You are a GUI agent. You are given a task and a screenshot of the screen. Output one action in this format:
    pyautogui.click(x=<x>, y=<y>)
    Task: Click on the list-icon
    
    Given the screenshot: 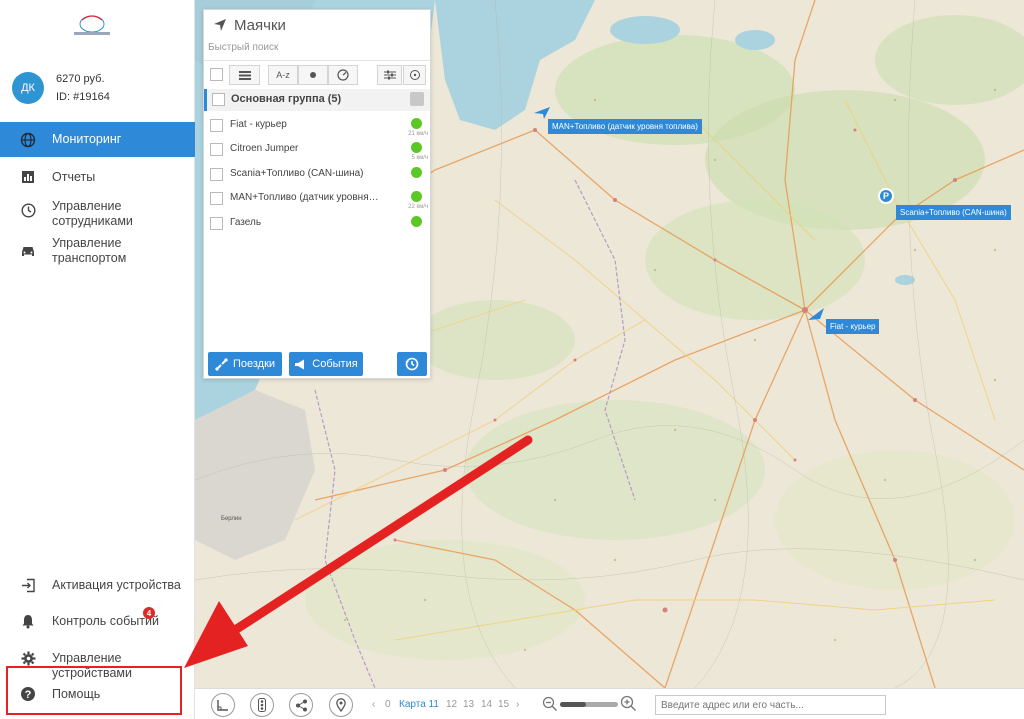 What is the action you would take?
    pyautogui.click(x=244, y=75)
    